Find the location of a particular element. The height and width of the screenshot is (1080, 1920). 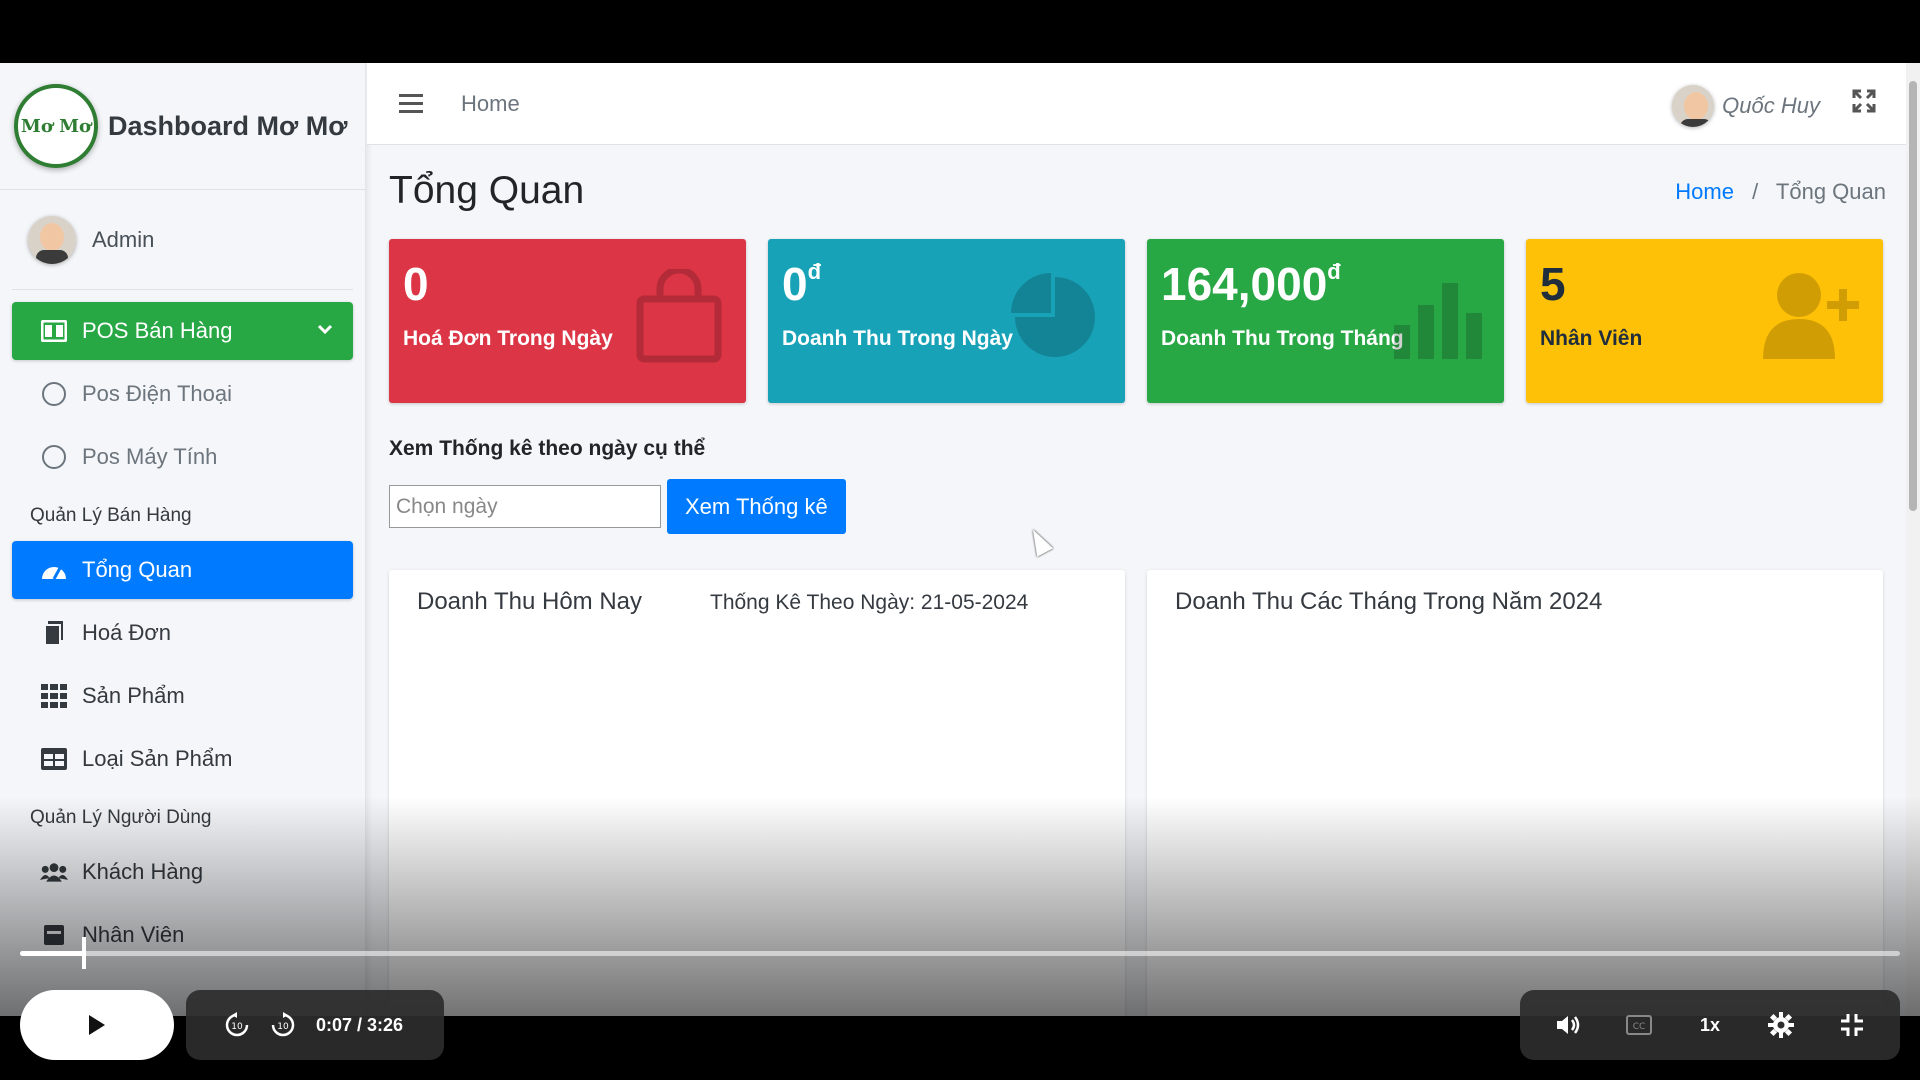

sidebar-item-products: Sản Phẩm is located at coordinates (182, 696).